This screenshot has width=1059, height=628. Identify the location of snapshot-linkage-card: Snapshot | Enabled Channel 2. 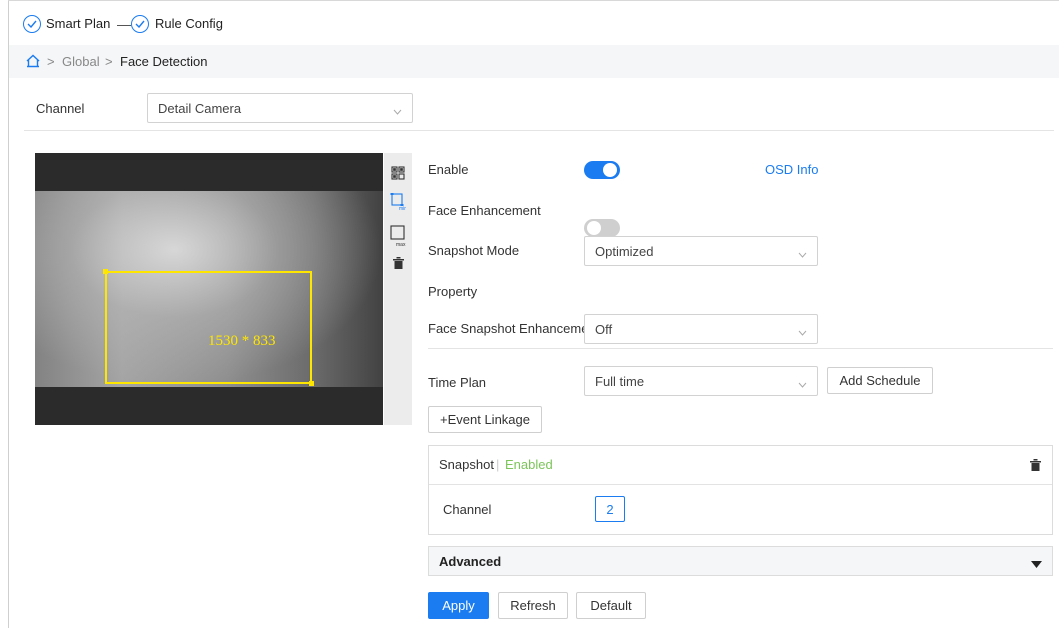
(740, 490).